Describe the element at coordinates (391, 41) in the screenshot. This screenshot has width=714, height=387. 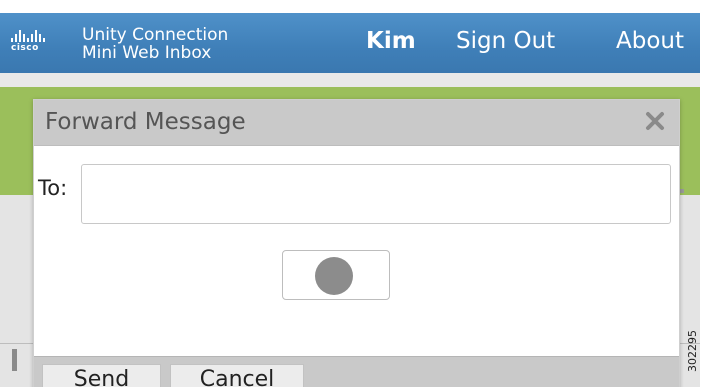
I see `user-name: Kim` at that location.